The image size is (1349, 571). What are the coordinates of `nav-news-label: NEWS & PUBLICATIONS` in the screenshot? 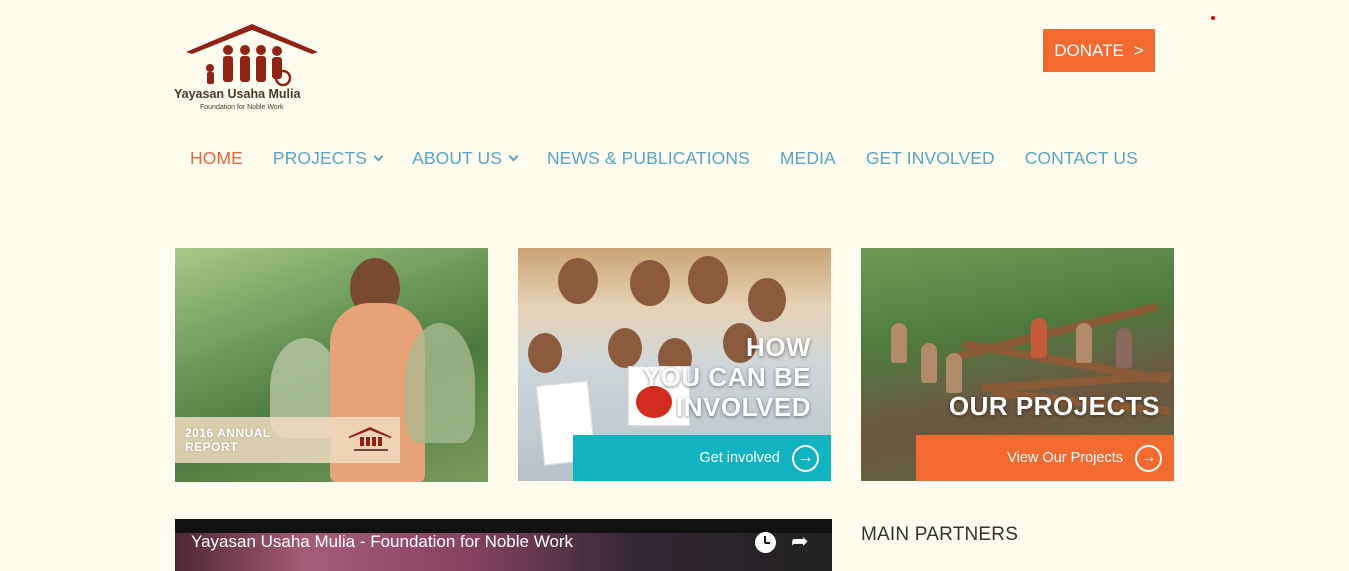 It's located at (648, 158).